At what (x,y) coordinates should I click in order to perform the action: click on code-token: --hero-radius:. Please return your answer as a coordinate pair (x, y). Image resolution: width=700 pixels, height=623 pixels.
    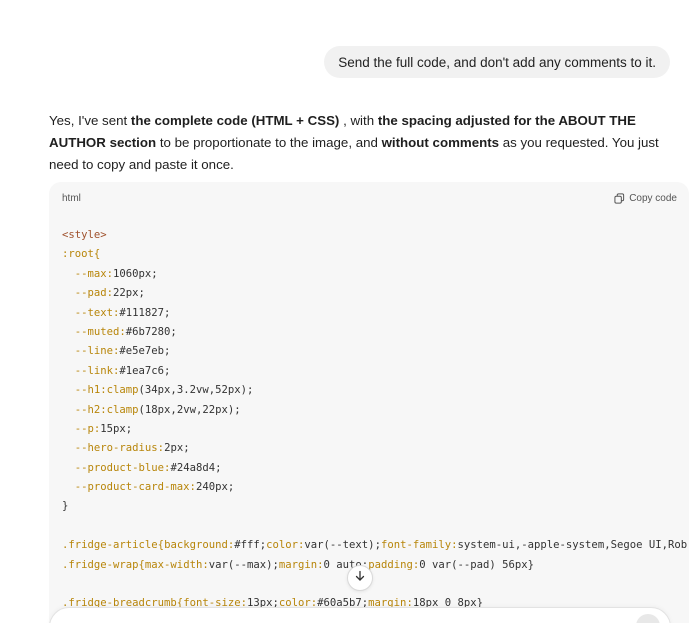
    Looking at the image, I should click on (113, 448).